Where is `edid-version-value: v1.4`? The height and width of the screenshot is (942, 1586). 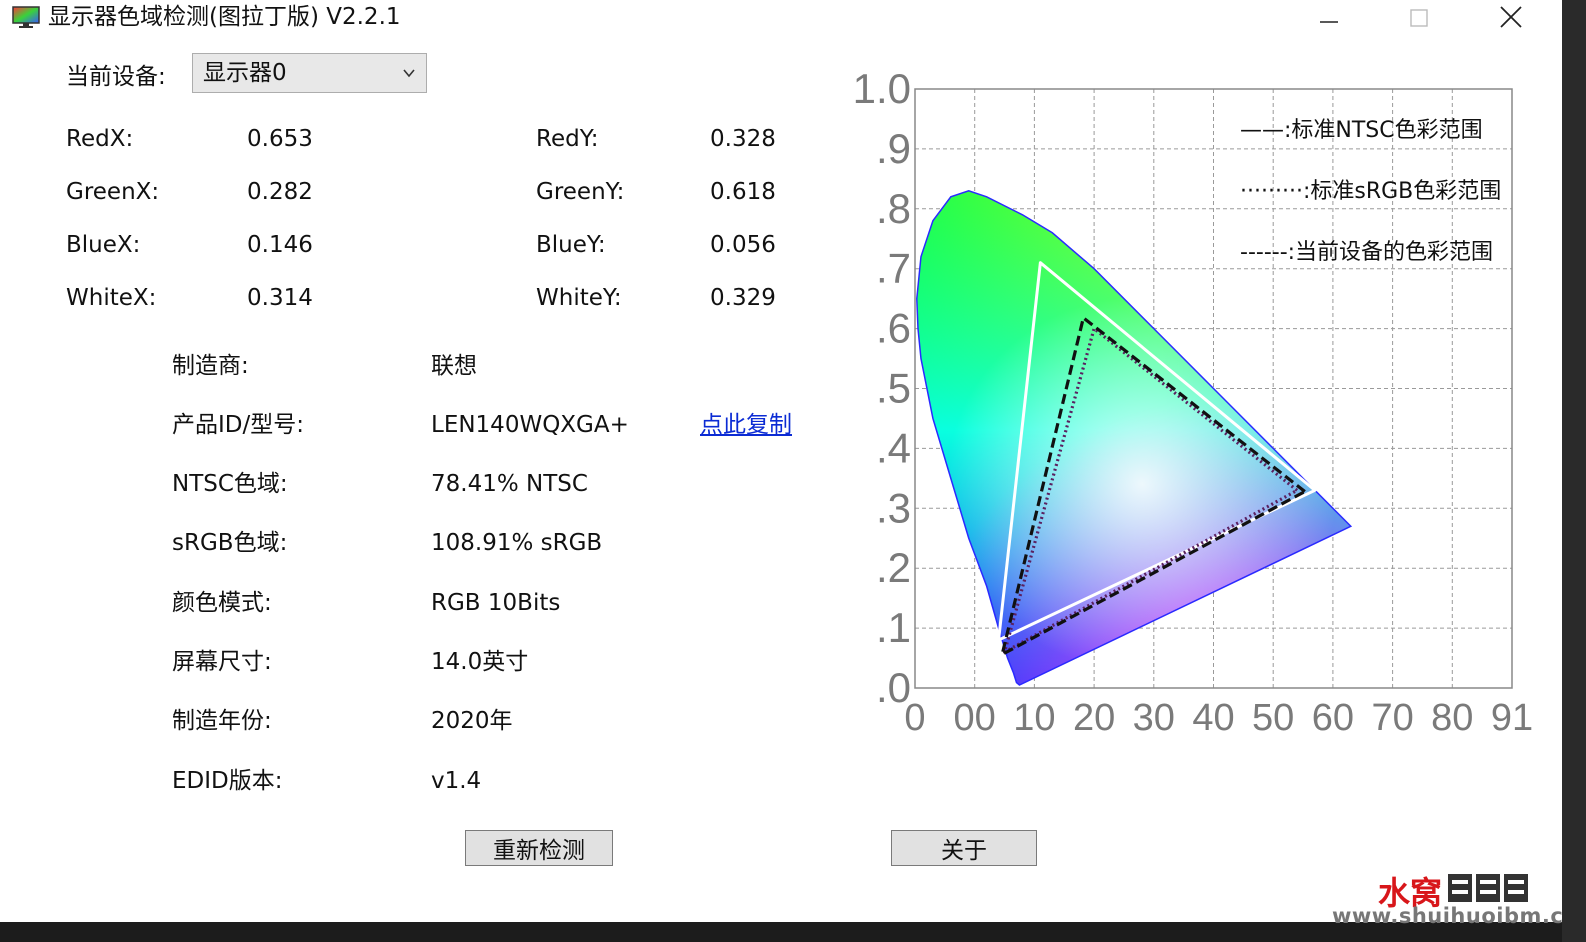
edid-version-value: v1.4 is located at coordinates (456, 781).